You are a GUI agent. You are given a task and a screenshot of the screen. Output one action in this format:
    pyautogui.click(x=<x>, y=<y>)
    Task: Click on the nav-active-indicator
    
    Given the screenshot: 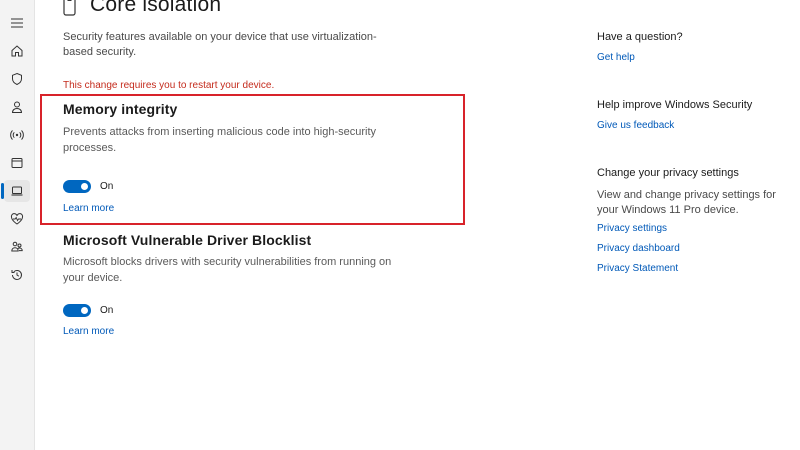 What is the action you would take?
    pyautogui.click(x=2, y=191)
    